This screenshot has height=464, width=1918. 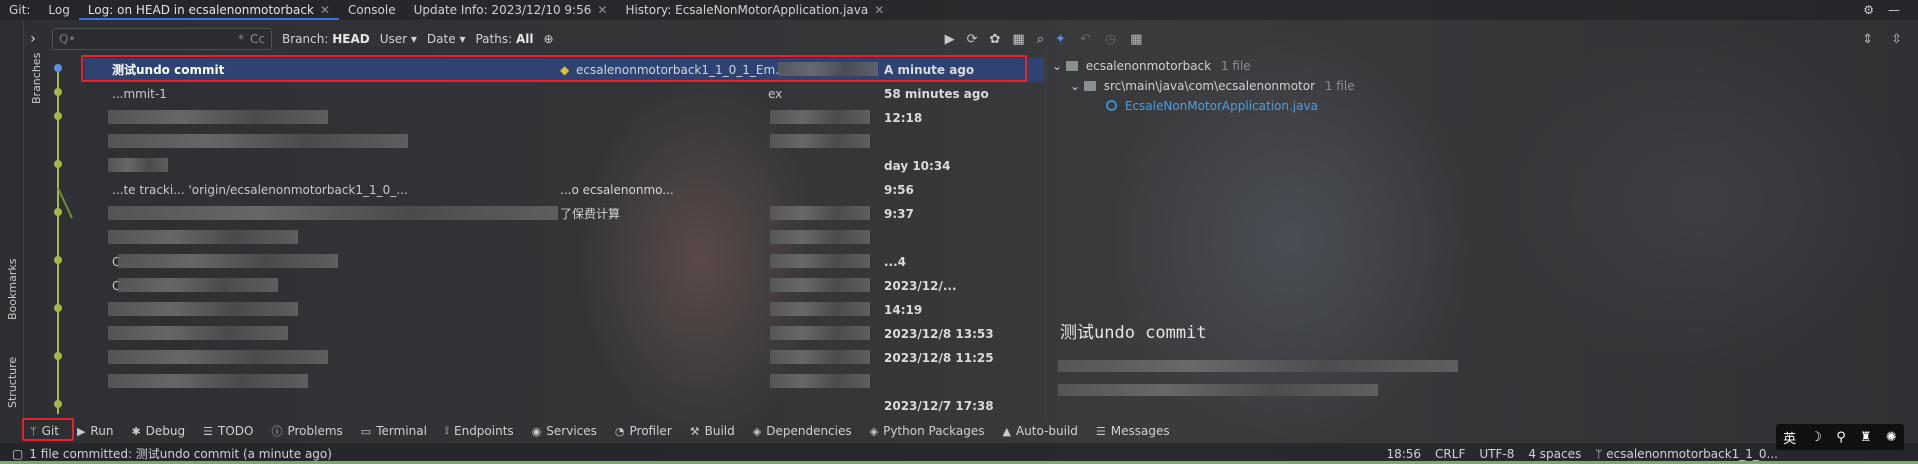 What do you see at coordinates (564, 94) in the screenshot?
I see `table-row: ...mmit-1 ex 58 minutes ago` at bounding box center [564, 94].